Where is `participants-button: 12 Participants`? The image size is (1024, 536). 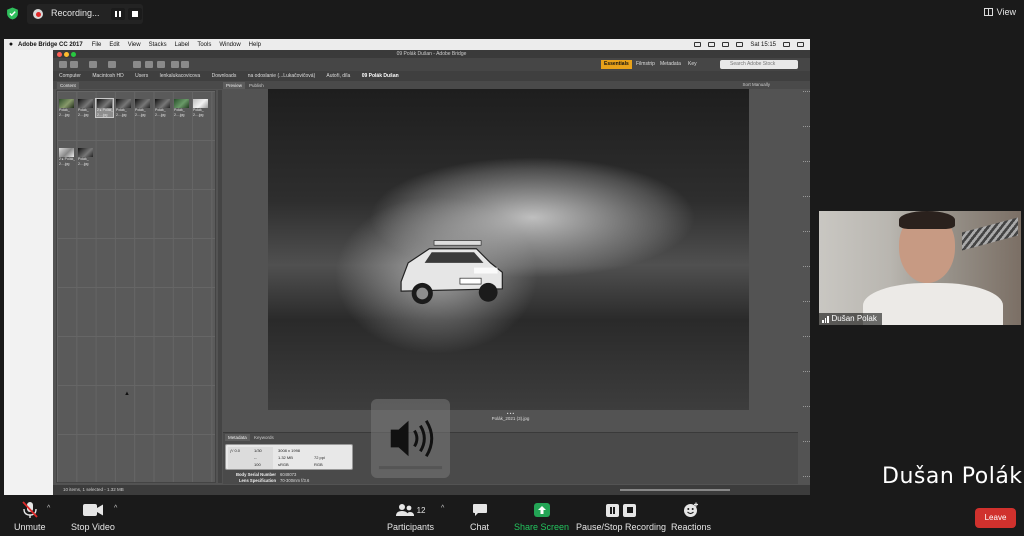
participants-button: 12 Participants is located at coordinates (410, 516).